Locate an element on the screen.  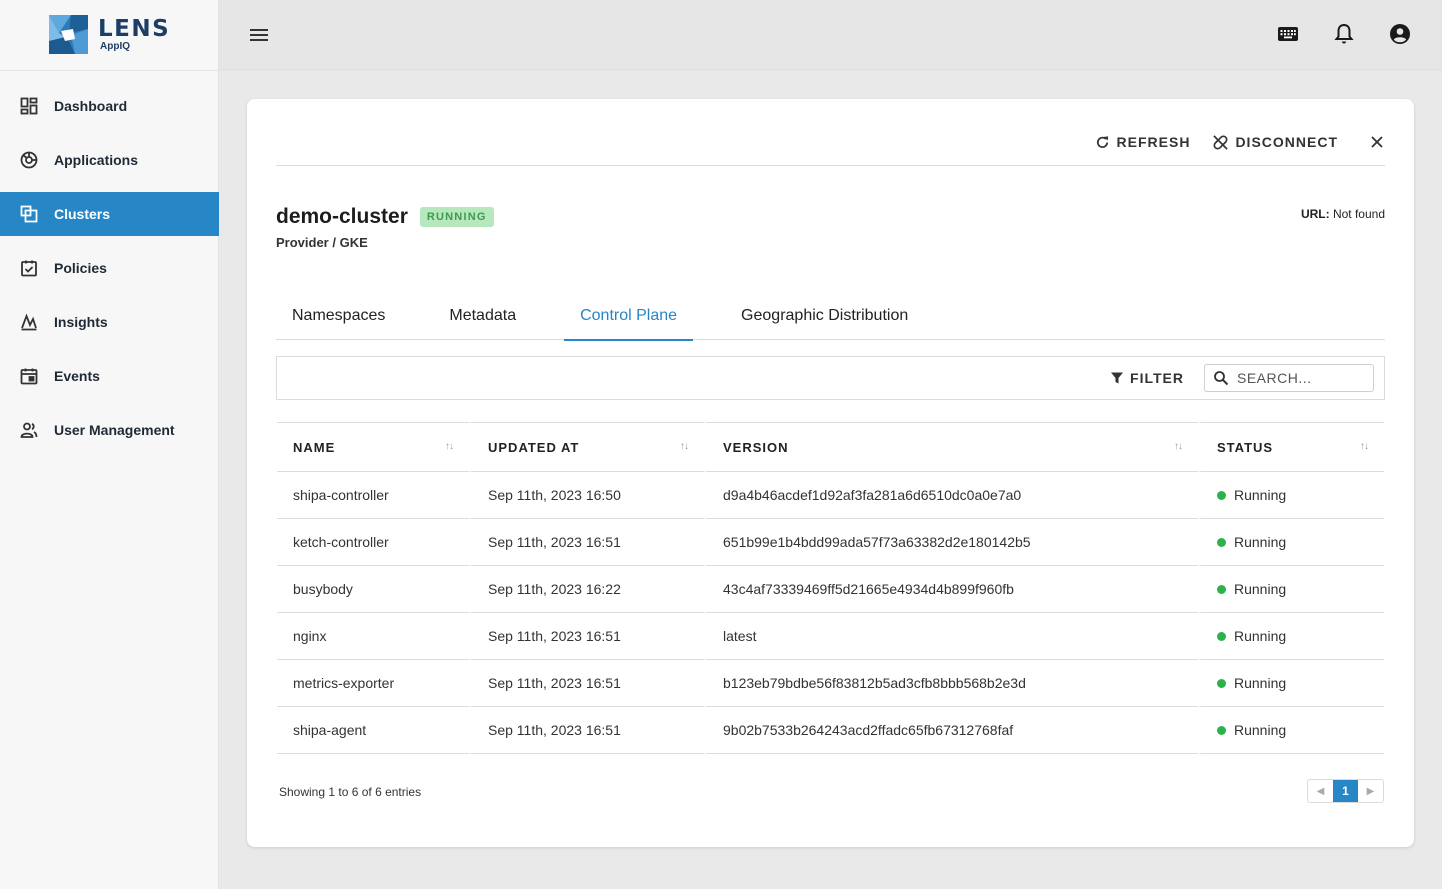
sidebar-divider is located at coordinates (109, 70).